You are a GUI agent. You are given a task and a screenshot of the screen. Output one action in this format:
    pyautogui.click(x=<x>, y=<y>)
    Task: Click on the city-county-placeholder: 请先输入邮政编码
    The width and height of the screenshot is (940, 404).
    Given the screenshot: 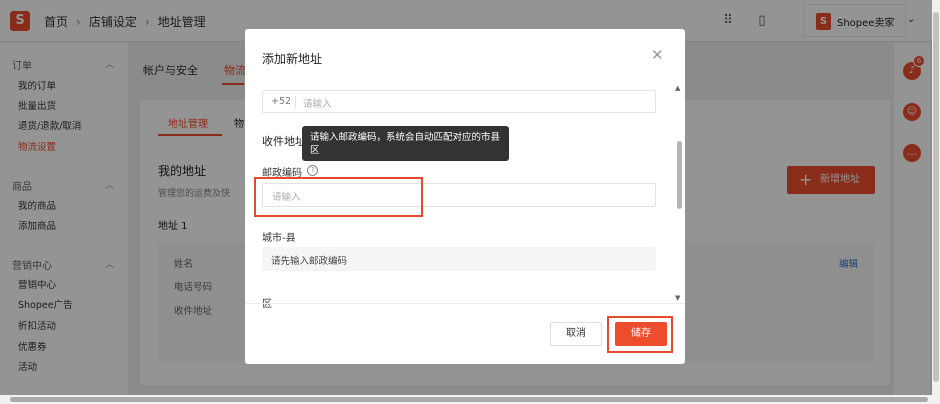 What is the action you would take?
    pyautogui.click(x=309, y=261)
    